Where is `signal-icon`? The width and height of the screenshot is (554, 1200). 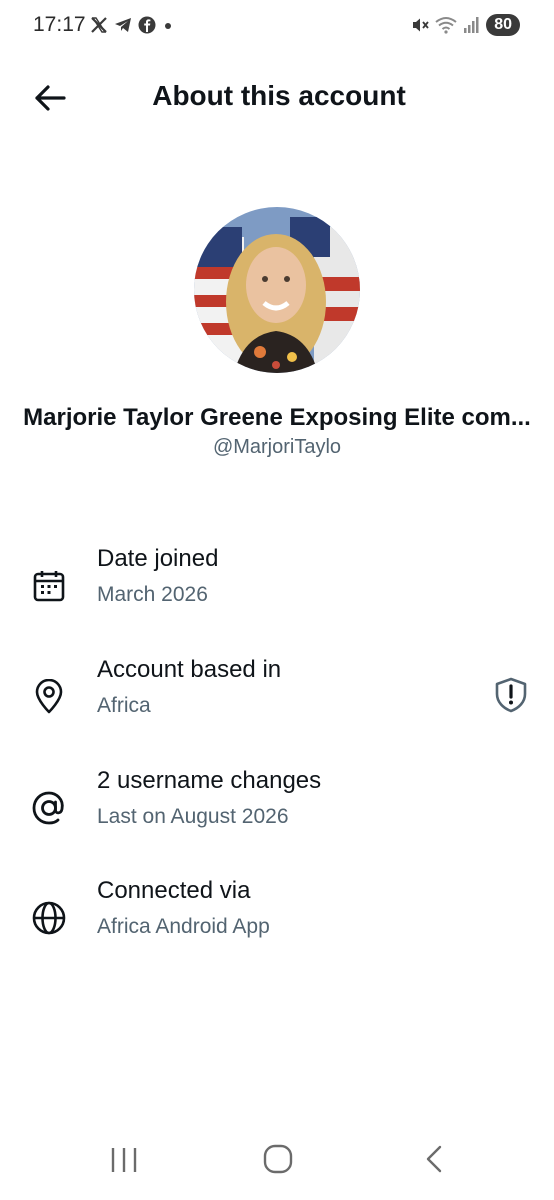
signal-icon is located at coordinates (471, 25).